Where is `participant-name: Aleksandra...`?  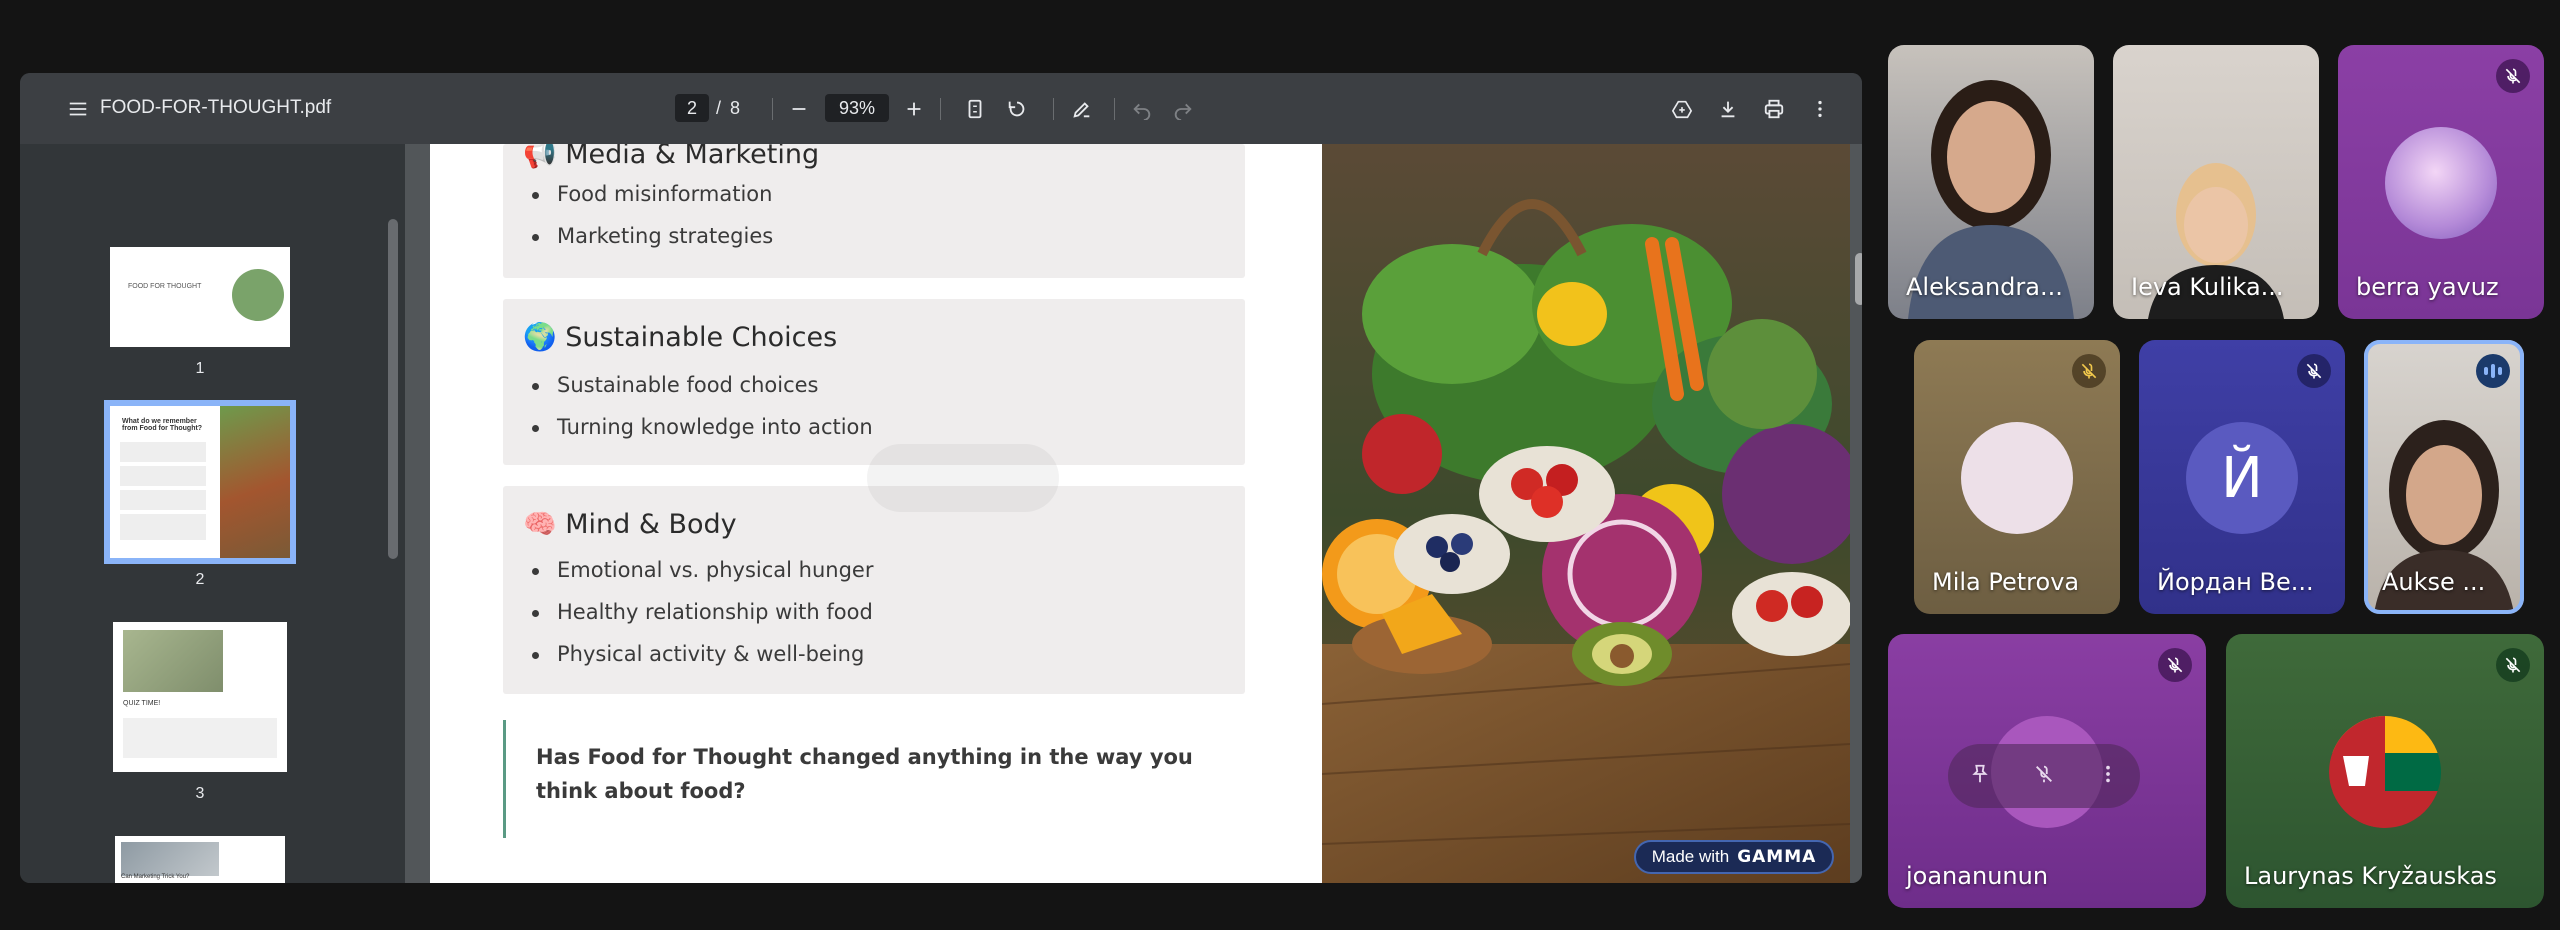 participant-name: Aleksandra... is located at coordinates (1984, 287).